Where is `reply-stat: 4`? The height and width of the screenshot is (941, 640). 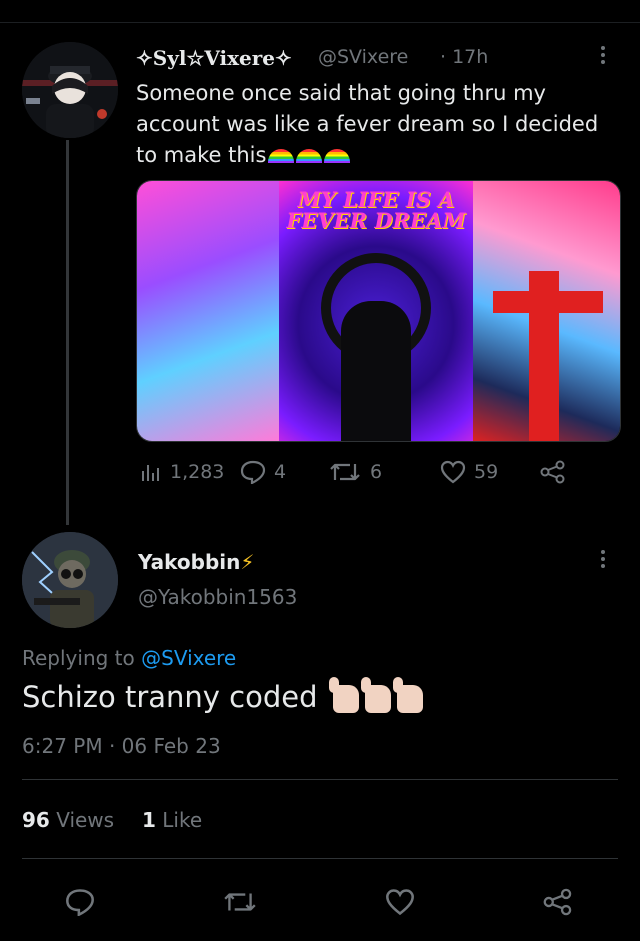
reply-stat: 4 is located at coordinates (263, 472).